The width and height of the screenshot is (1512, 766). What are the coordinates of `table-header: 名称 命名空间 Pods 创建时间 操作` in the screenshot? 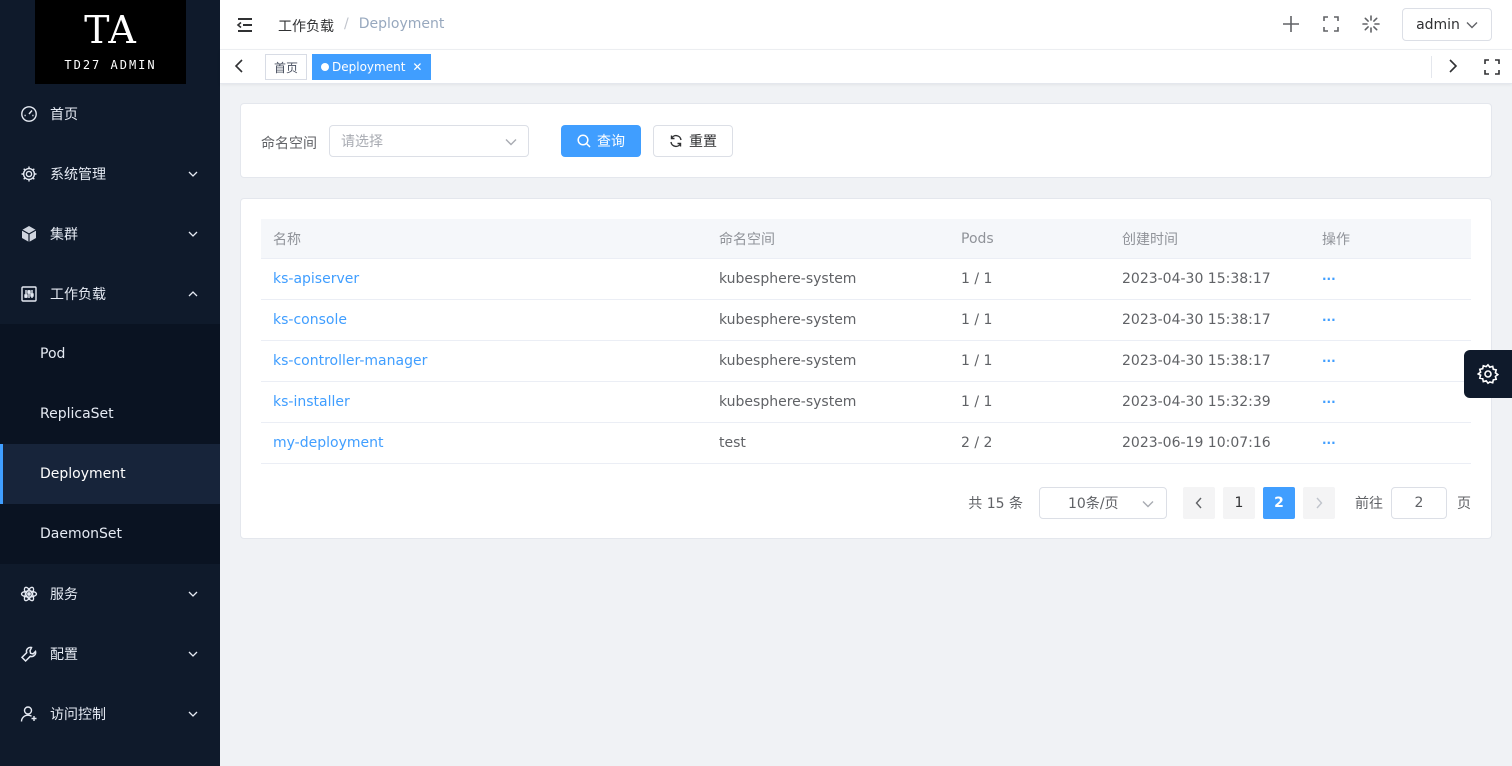 It's located at (866, 239).